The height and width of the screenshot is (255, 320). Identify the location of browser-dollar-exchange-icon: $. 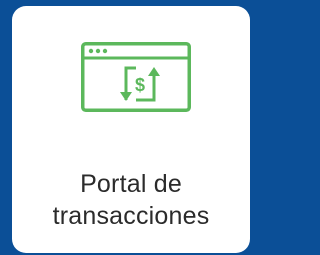
(136, 77).